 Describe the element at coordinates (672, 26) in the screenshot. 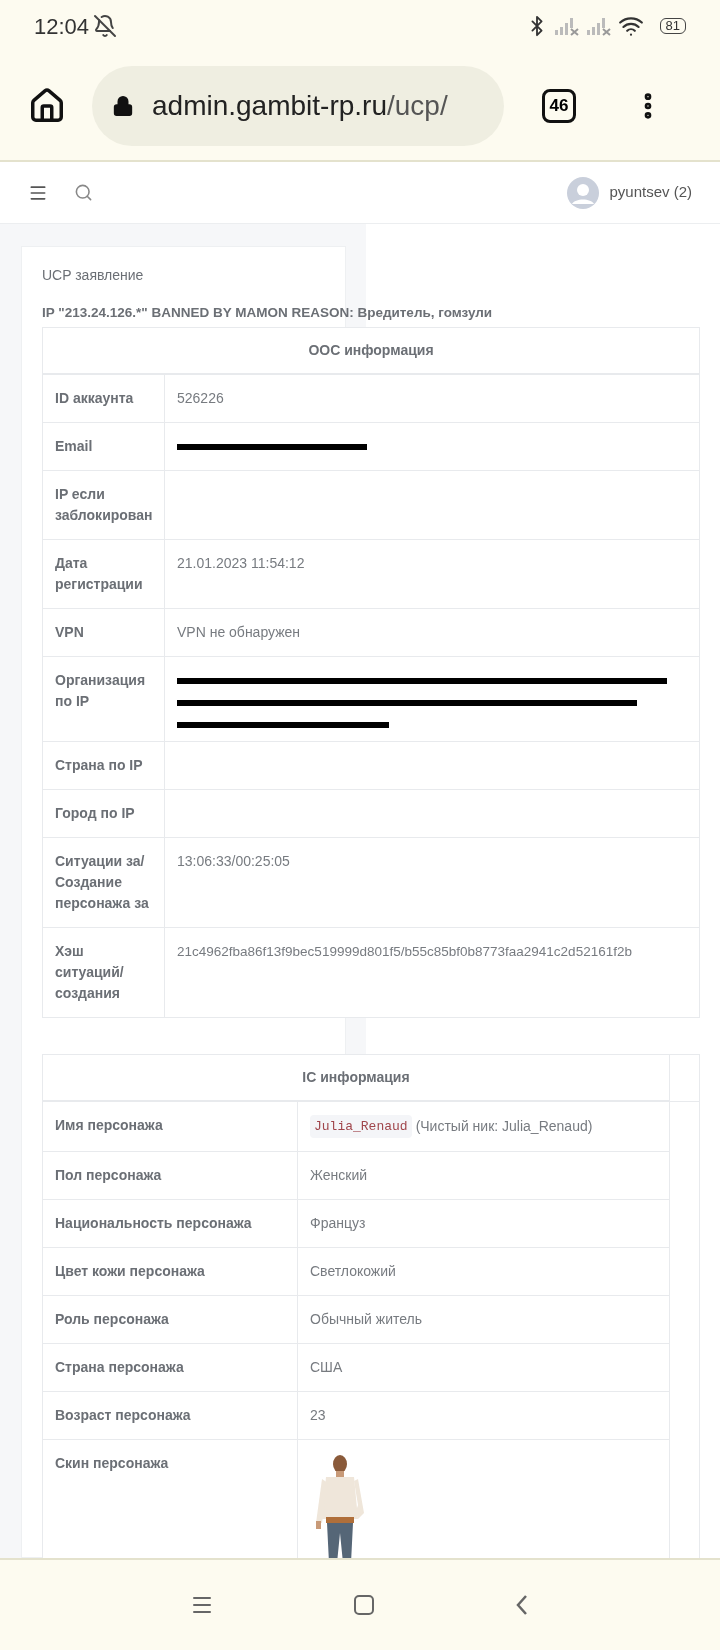

I see `battery-icon: 81` at that location.